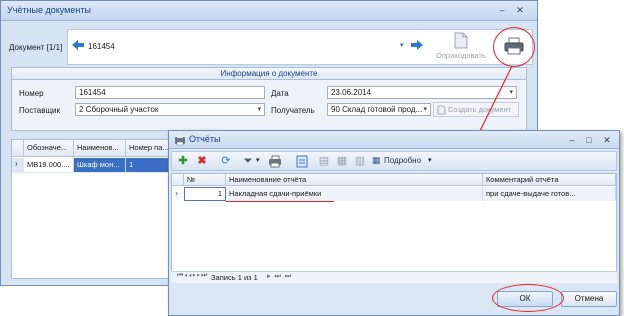 Image resolution: width=624 pixels, height=316 pixels. I want to click on layout-icon: ▥, so click(360, 161).